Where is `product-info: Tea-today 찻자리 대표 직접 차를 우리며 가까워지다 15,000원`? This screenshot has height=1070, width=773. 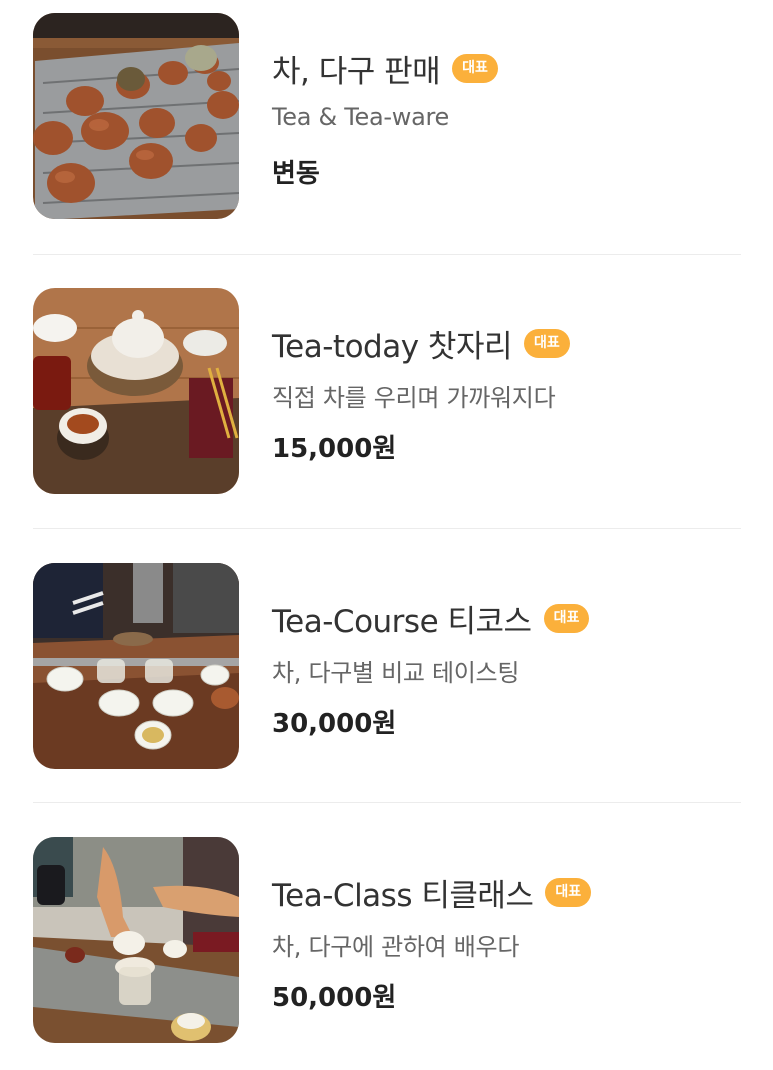 product-info: Tea-today 찻자리 대표 직접 차를 우리며 가까워지다 15,000원 is located at coordinates (506, 391).